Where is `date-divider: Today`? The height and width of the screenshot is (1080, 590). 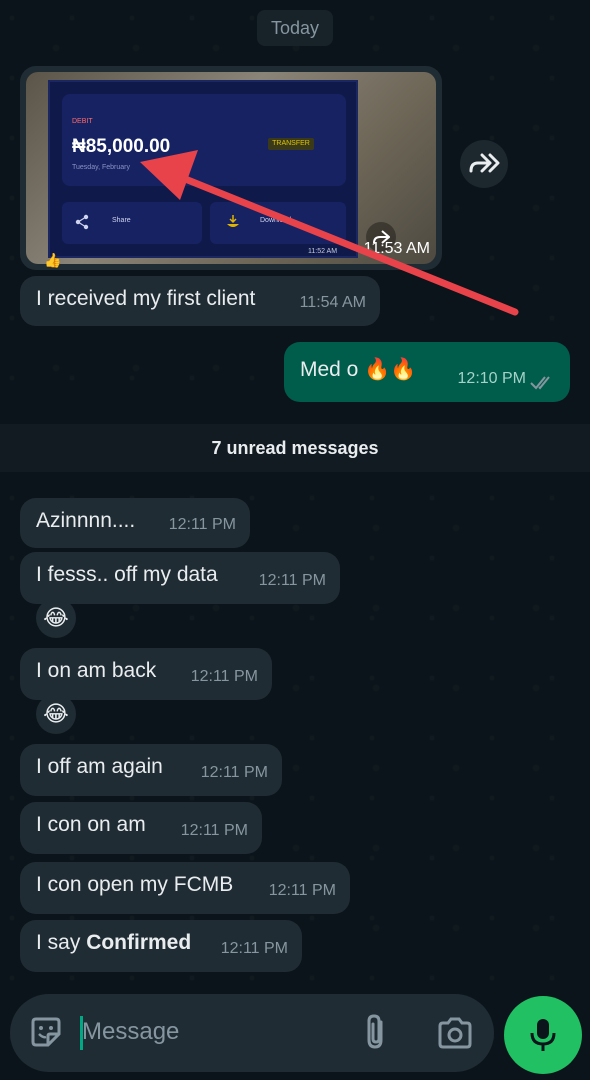
date-divider: Today is located at coordinates (295, 28).